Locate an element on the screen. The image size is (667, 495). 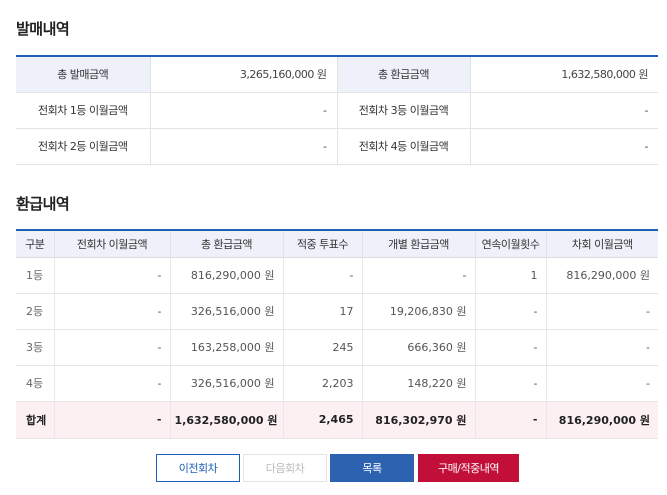
cell-rank: 2등 is located at coordinates (35, 311).